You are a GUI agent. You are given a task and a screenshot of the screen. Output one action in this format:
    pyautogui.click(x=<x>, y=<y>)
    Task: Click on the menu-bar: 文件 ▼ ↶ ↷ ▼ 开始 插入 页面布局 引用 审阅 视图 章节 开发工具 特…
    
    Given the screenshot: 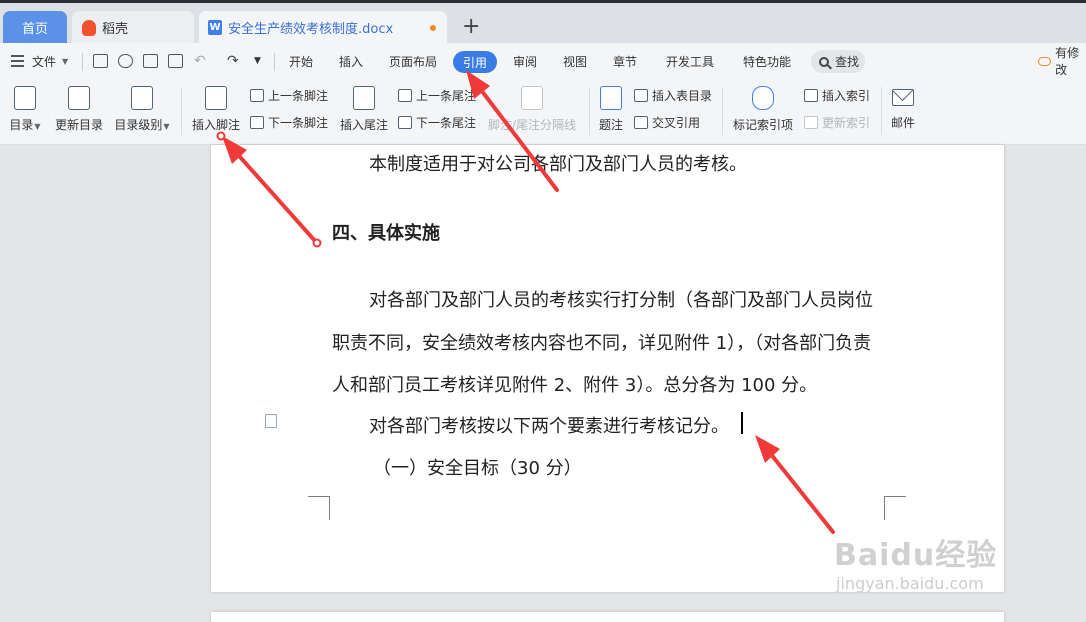 What is the action you would take?
    pyautogui.click(x=543, y=61)
    